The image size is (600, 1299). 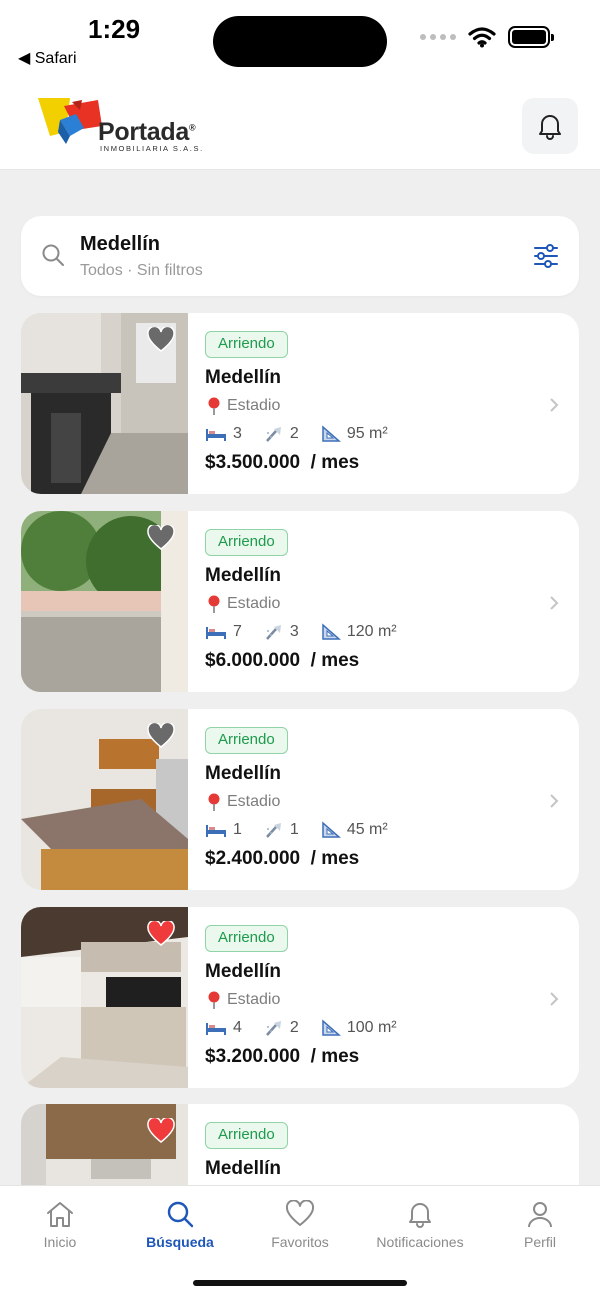 What do you see at coordinates (147, 132) in the screenshot?
I see `logo-wordmark: Portada®` at bounding box center [147, 132].